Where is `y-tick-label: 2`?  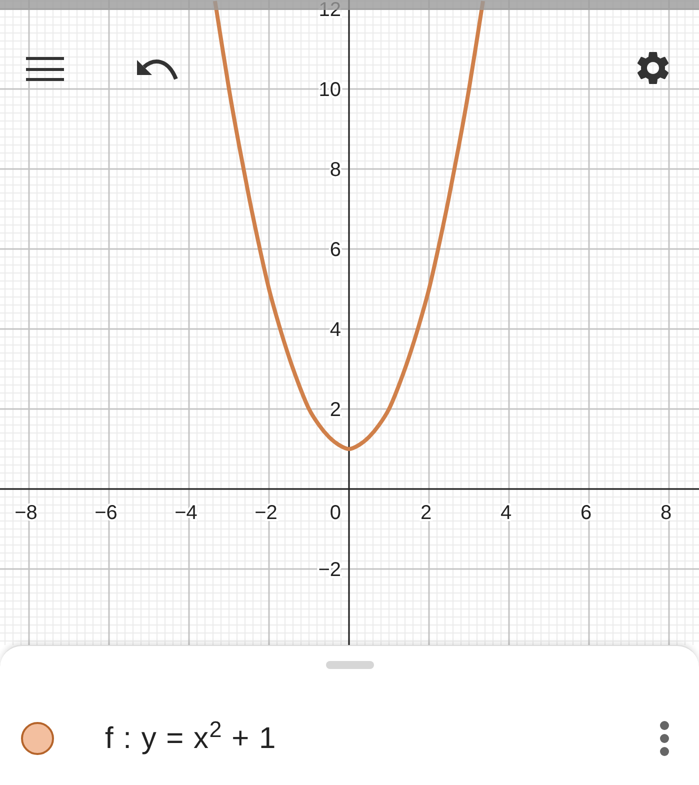
y-tick-label: 2 is located at coordinates (335, 410).